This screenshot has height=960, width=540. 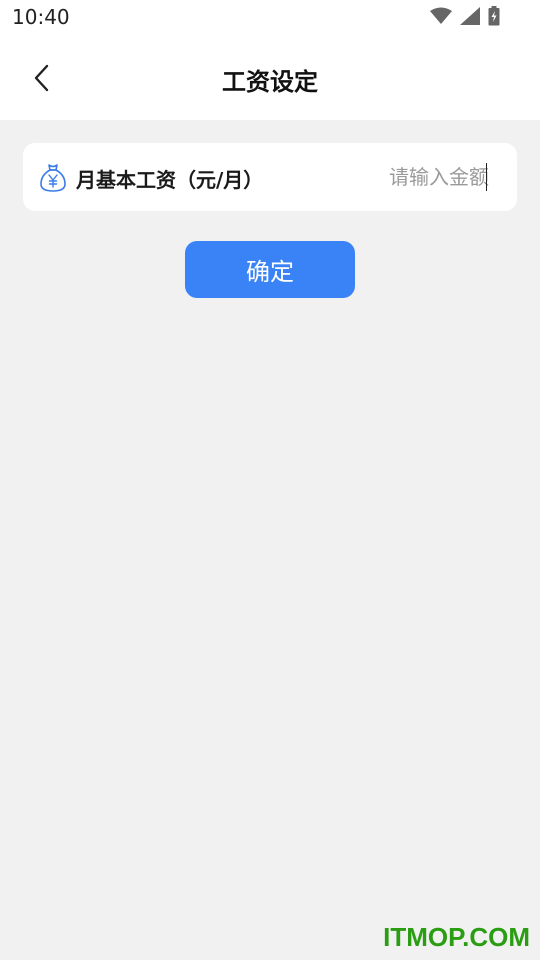 I want to click on watermark: ITMOP.COM, so click(x=456, y=937).